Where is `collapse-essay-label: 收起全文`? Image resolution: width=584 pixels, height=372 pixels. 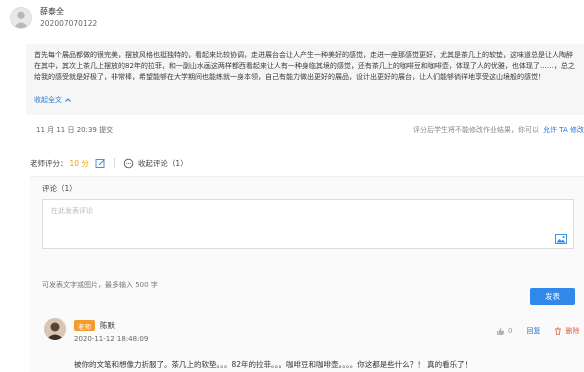 collapse-essay-label: 收起全文 is located at coordinates (48, 100).